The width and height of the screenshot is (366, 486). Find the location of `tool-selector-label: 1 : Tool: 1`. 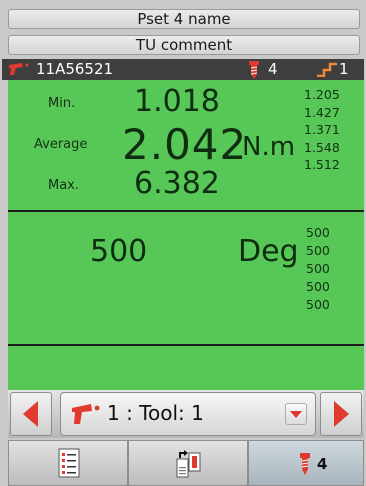

tool-selector-label: 1 : Tool: 1 is located at coordinates (155, 413).